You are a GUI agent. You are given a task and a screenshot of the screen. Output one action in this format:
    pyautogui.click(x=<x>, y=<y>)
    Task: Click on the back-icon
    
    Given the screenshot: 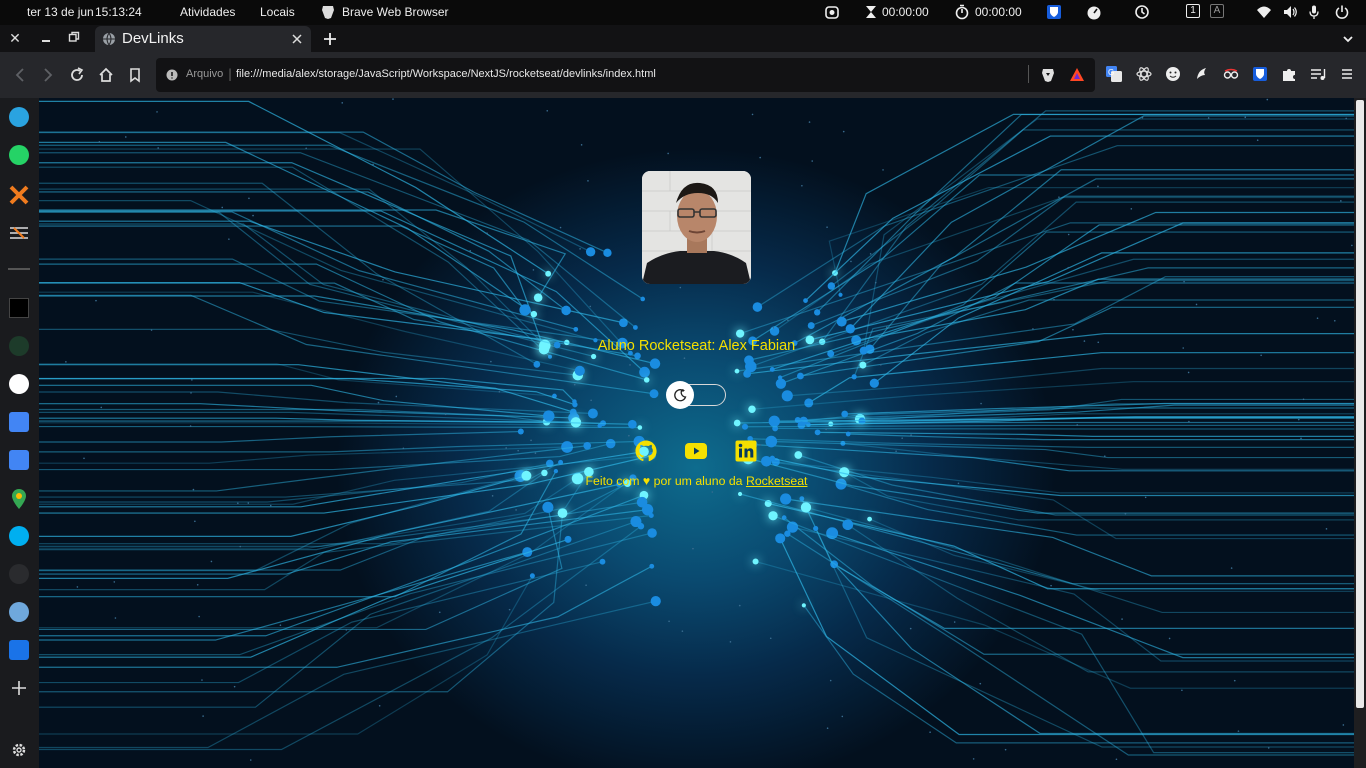 What is the action you would take?
    pyautogui.click(x=20, y=75)
    